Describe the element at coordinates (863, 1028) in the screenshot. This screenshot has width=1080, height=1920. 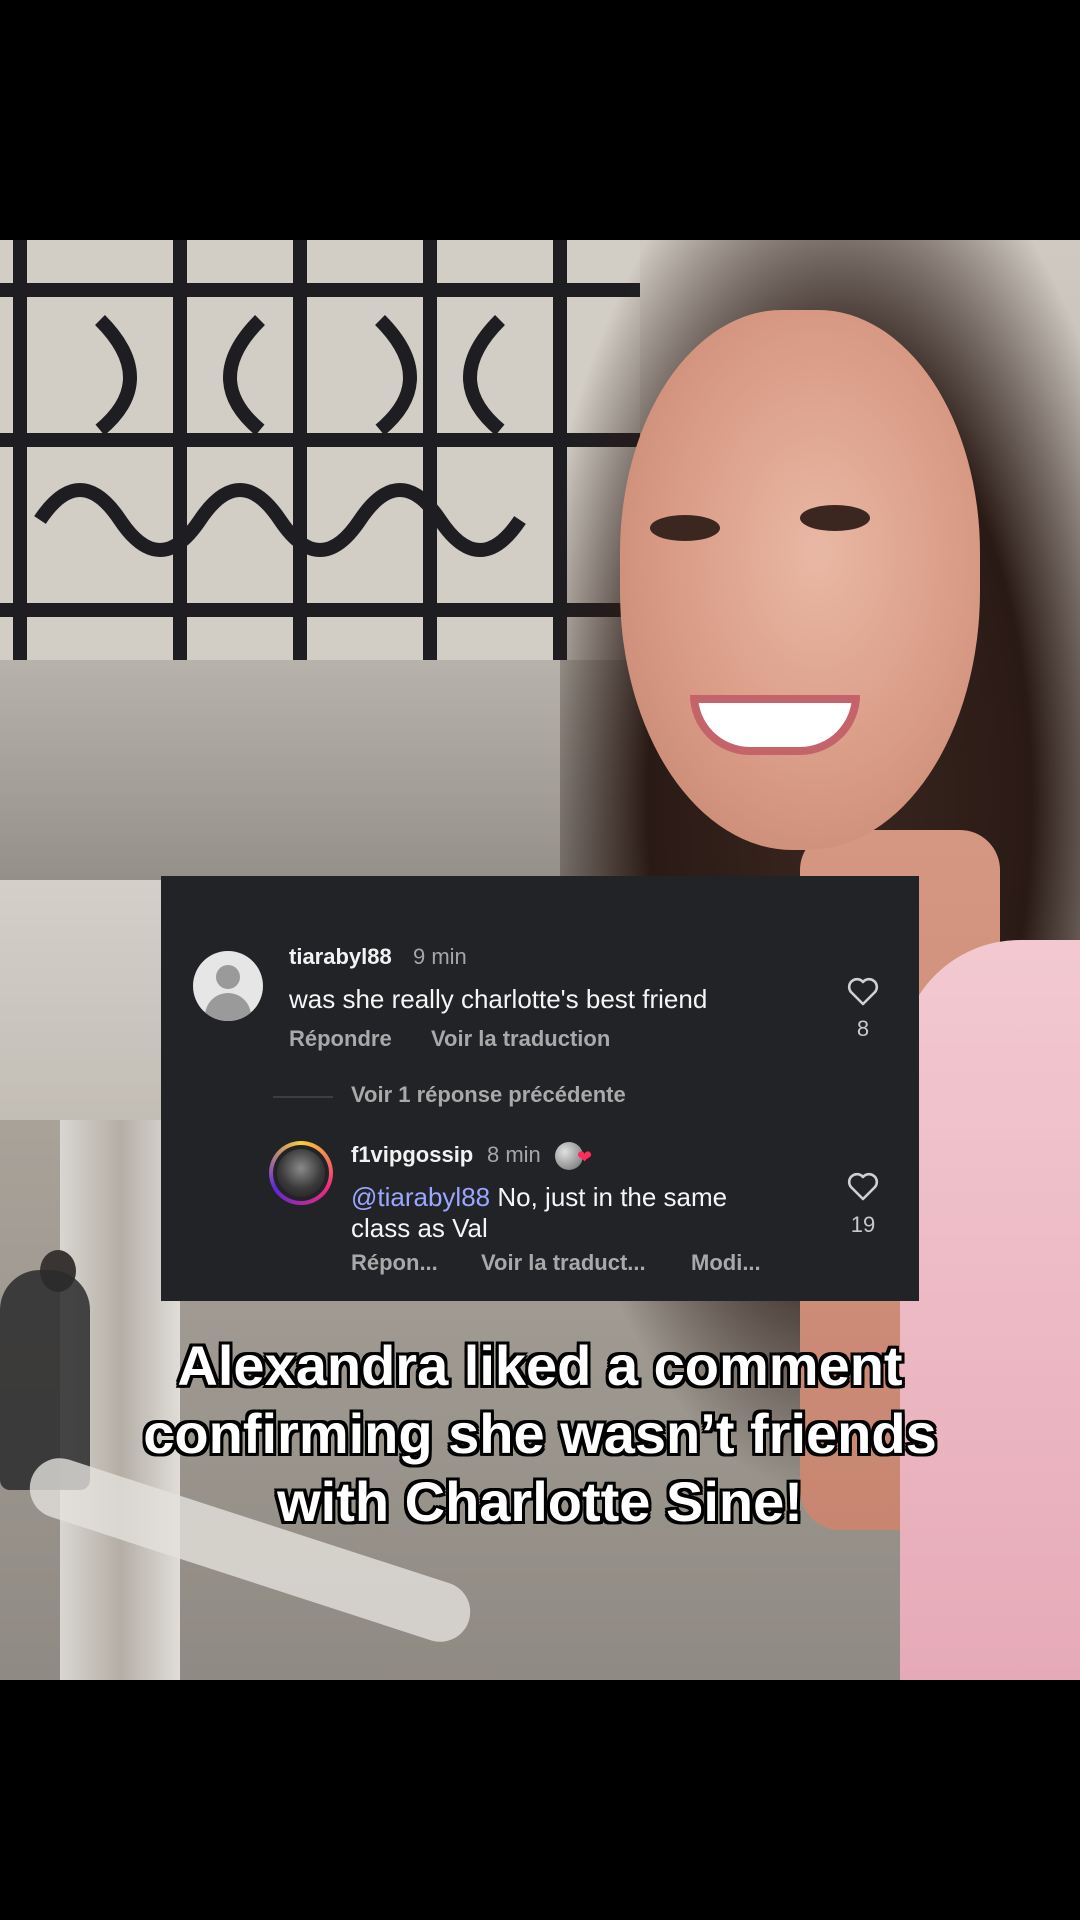
I see `like-count: 8` at that location.